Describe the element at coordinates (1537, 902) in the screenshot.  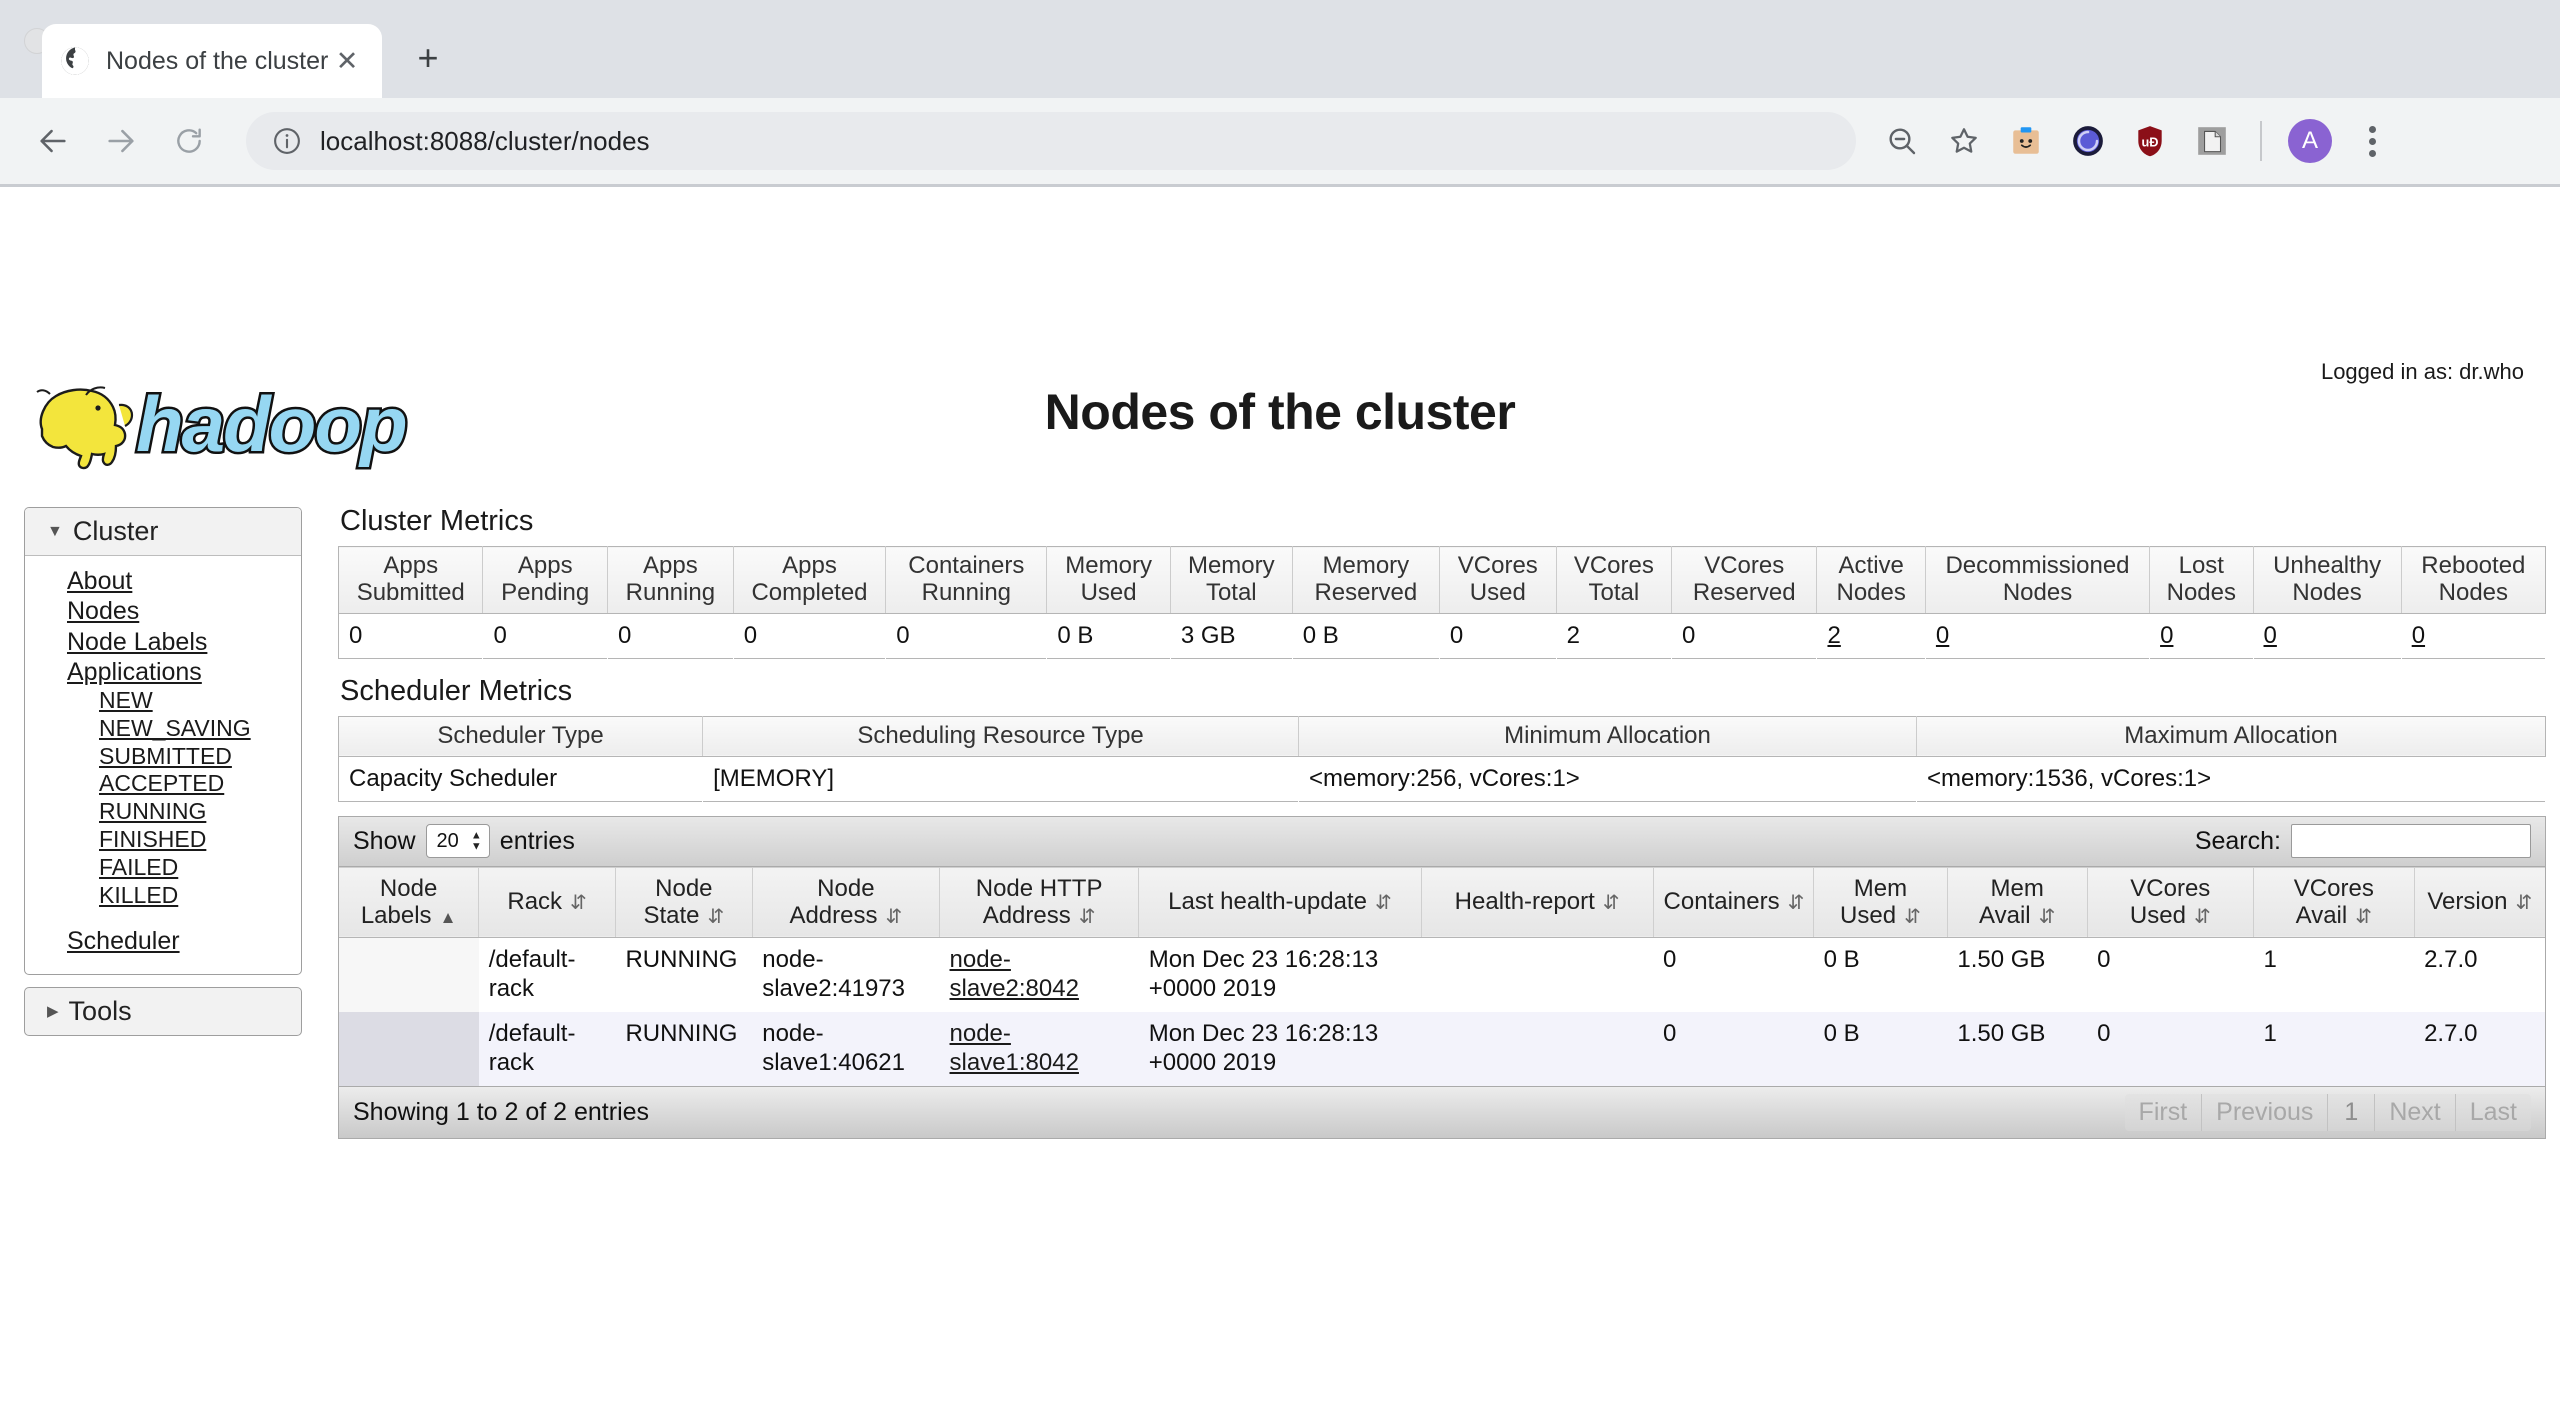
I see `col-health-report: Health-report ⇵` at that location.